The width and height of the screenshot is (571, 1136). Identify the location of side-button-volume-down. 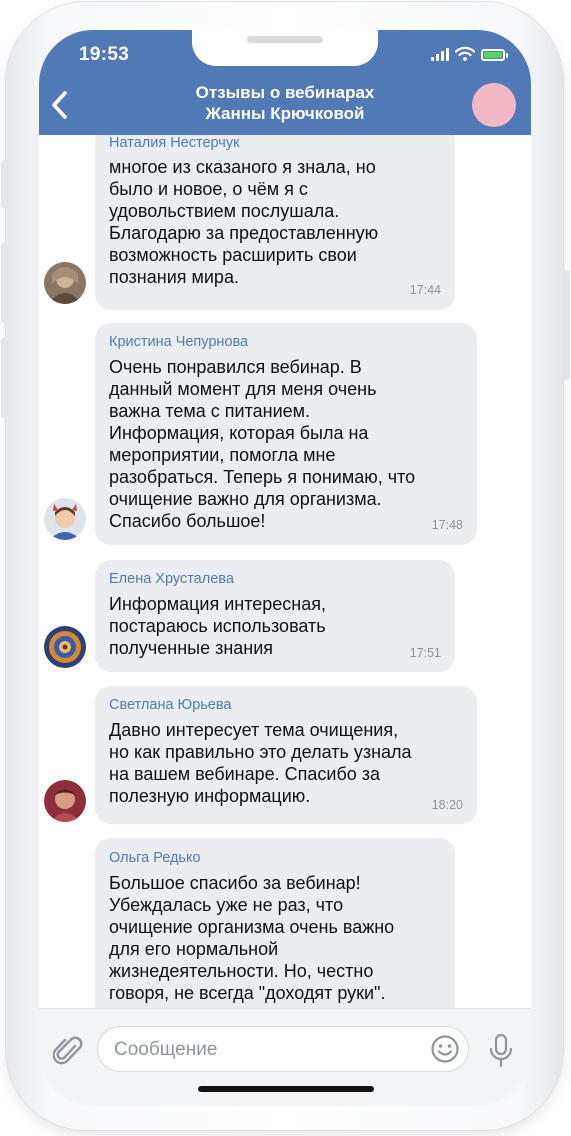
(4, 378).